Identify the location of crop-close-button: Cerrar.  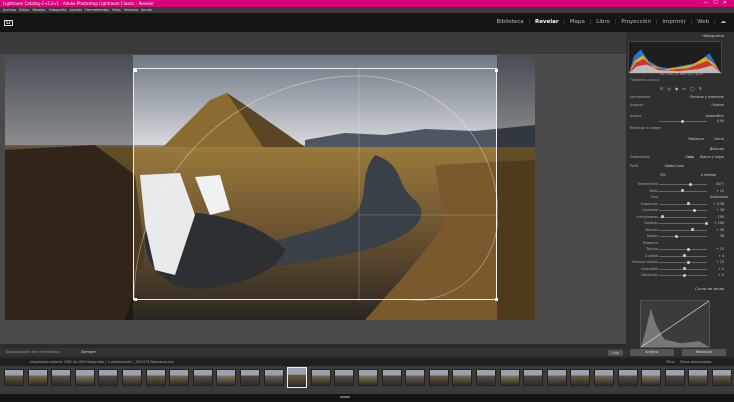
(719, 139).